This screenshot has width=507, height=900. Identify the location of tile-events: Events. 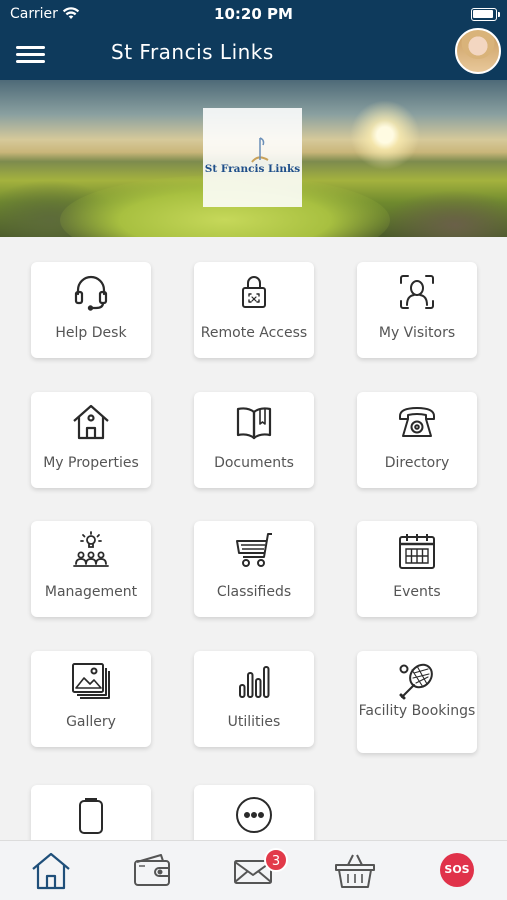
(417, 569).